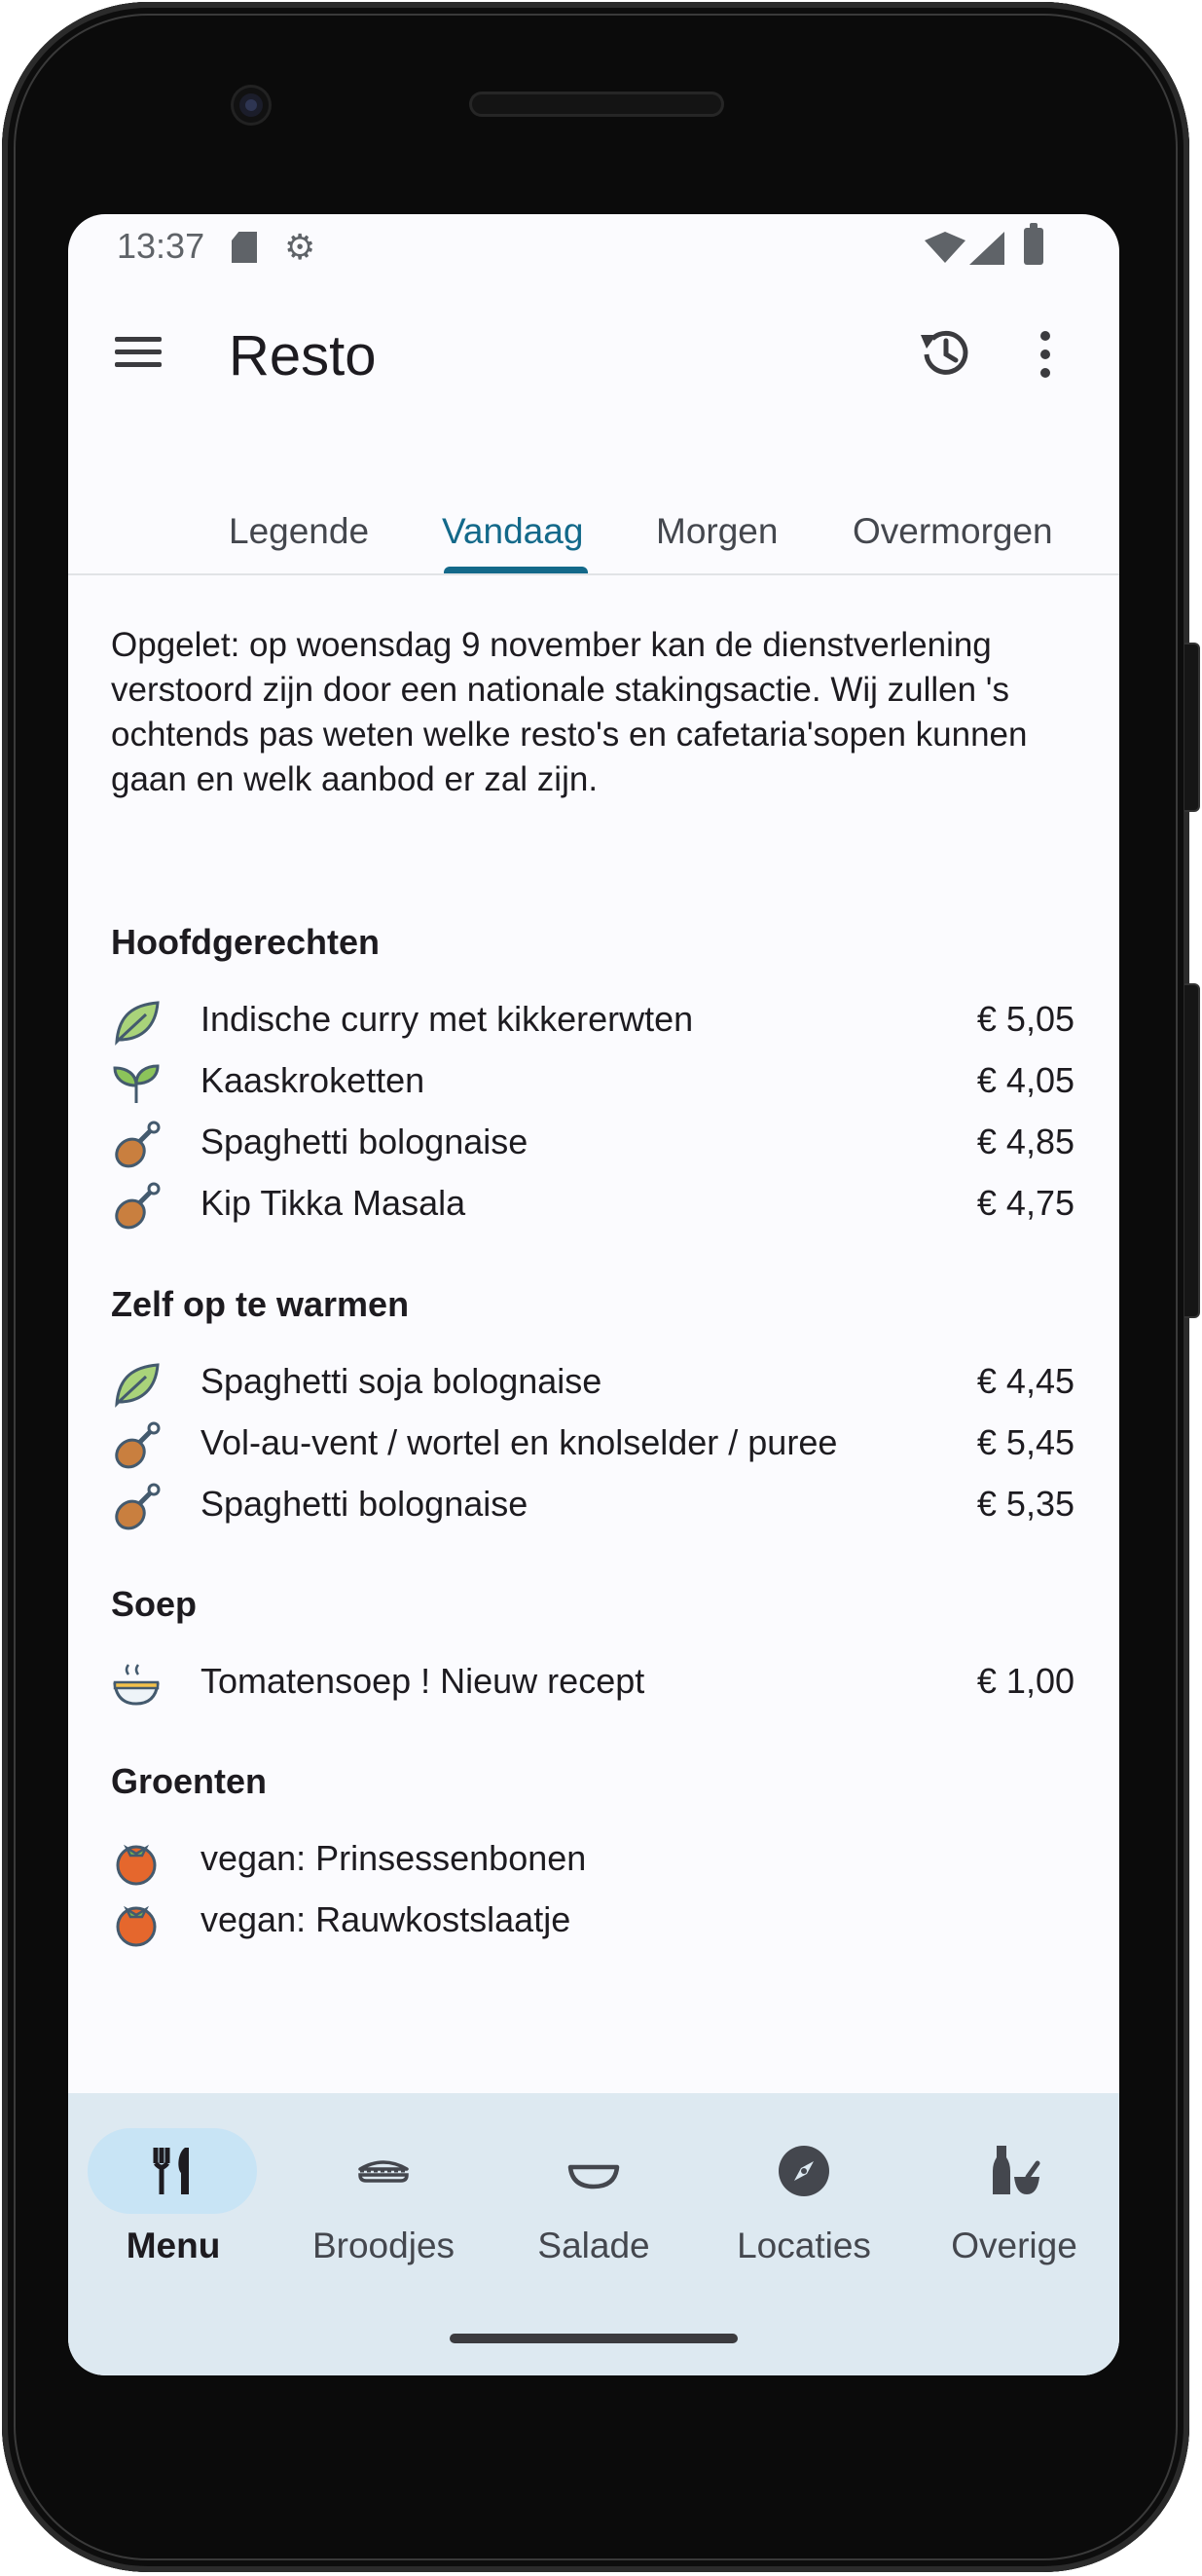 The width and height of the screenshot is (1202, 2576). I want to click on menu-item: vegan: Prinsessenbonen, so click(593, 1859).